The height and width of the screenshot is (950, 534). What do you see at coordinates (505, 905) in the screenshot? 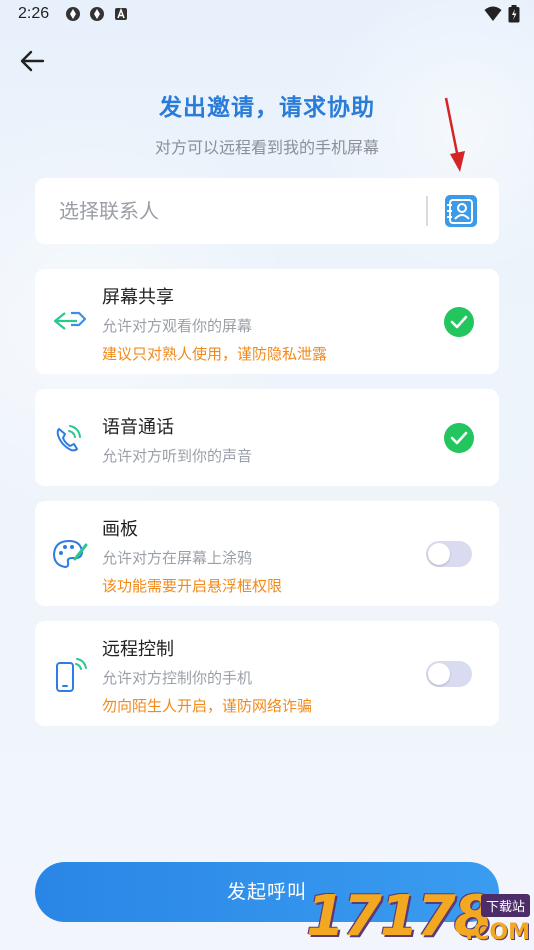
I see `watermark-badge: 下载站` at bounding box center [505, 905].